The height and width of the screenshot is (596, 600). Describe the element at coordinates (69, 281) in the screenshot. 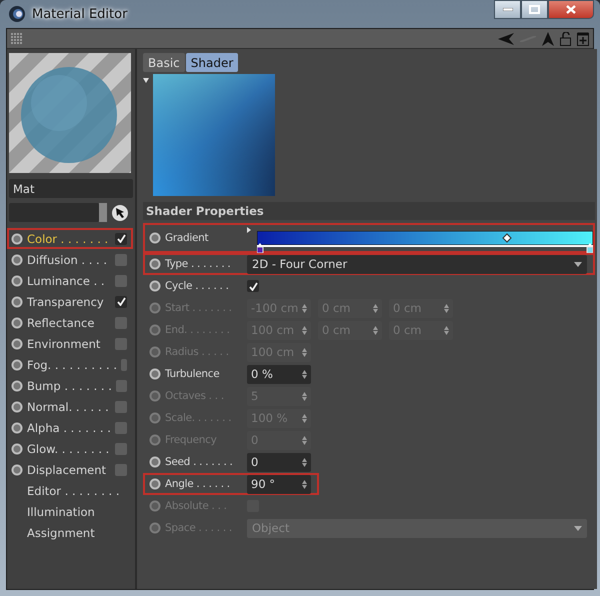

I see `channel-item: Luminance . .` at that location.